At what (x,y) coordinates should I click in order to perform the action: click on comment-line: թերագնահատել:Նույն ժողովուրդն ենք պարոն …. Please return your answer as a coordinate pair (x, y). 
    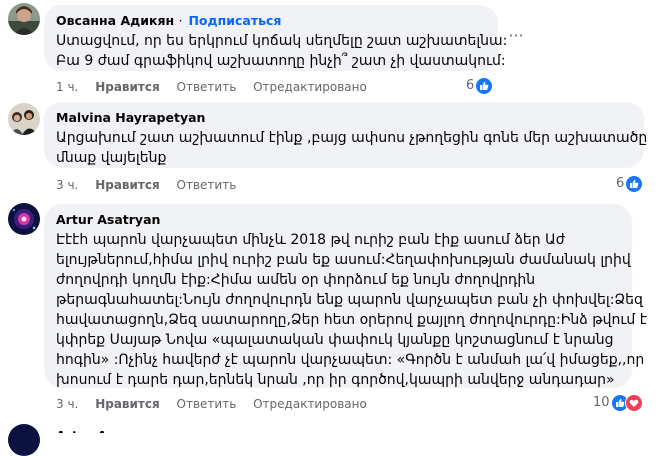
    Looking at the image, I should click on (349, 300).